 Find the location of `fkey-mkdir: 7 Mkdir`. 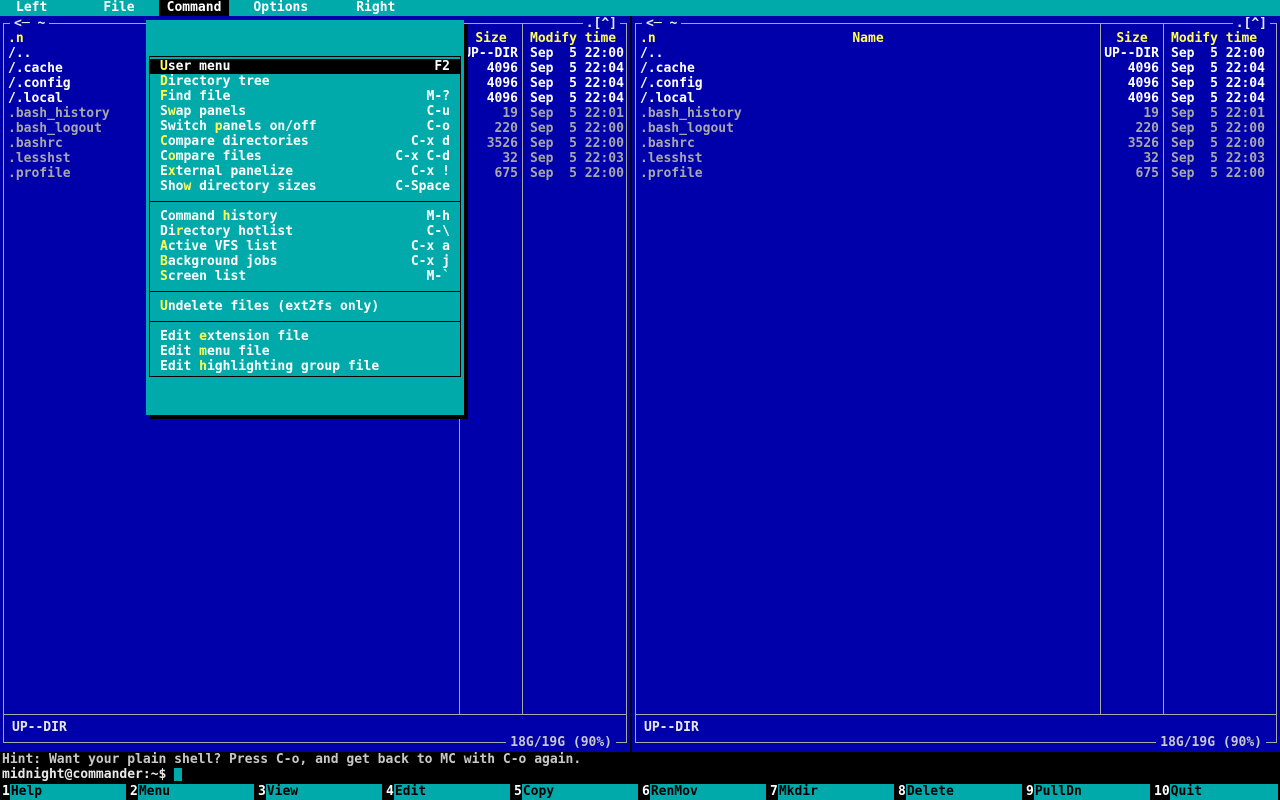

fkey-mkdir: 7 Mkdir is located at coordinates (832, 792).